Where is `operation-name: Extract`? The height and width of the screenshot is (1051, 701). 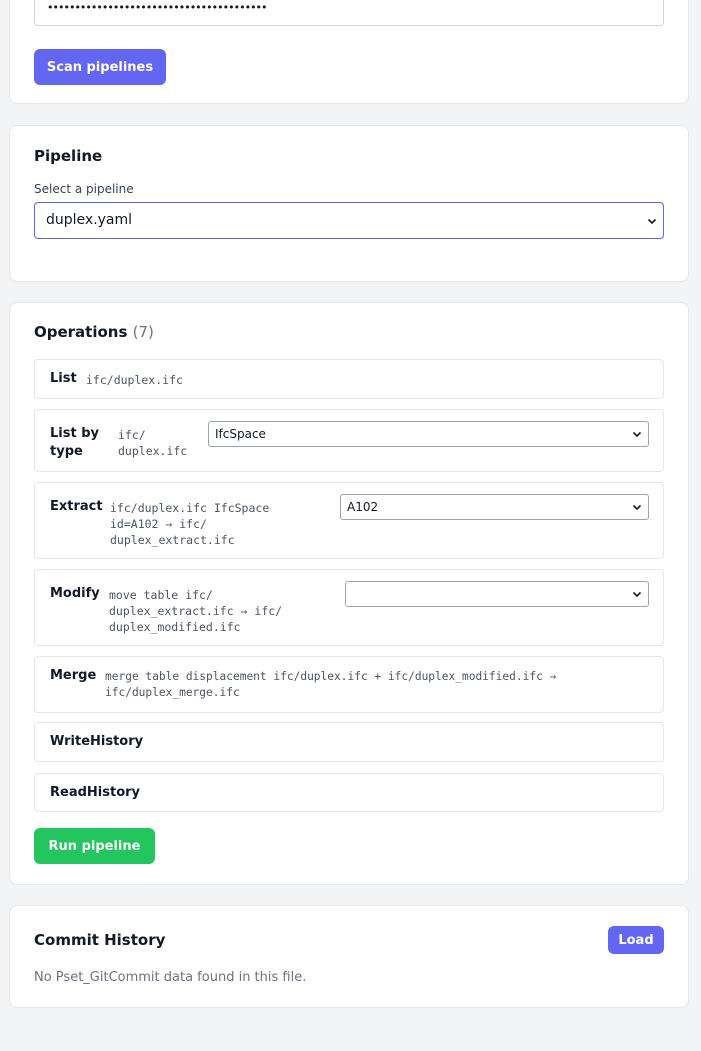
operation-name: Extract is located at coordinates (76, 506).